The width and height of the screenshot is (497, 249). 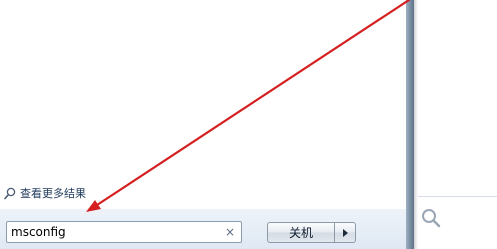 I want to click on shutdown-options-button, so click(x=345, y=232).